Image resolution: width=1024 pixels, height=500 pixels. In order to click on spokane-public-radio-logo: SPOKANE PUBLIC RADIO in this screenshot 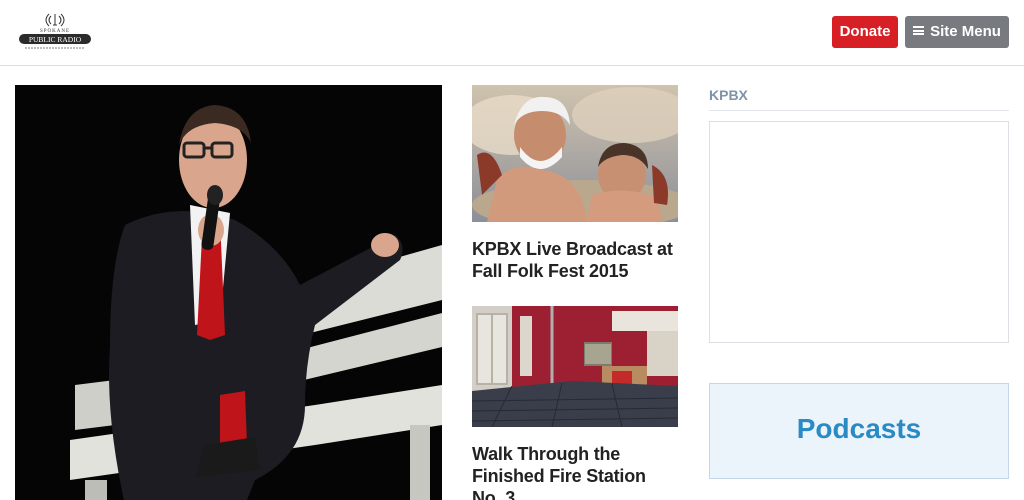, I will do `click(55, 32)`.